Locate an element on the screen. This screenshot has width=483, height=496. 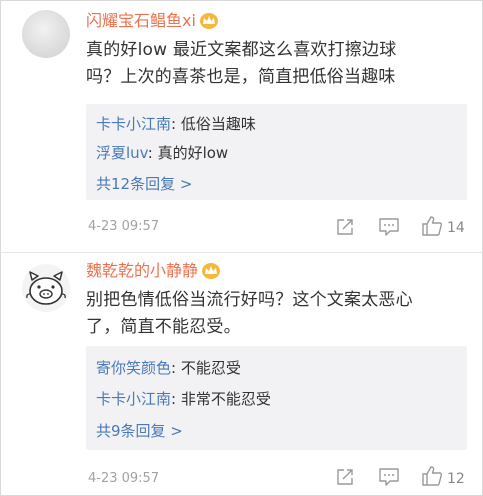
like-count: 14 is located at coordinates (456, 228).